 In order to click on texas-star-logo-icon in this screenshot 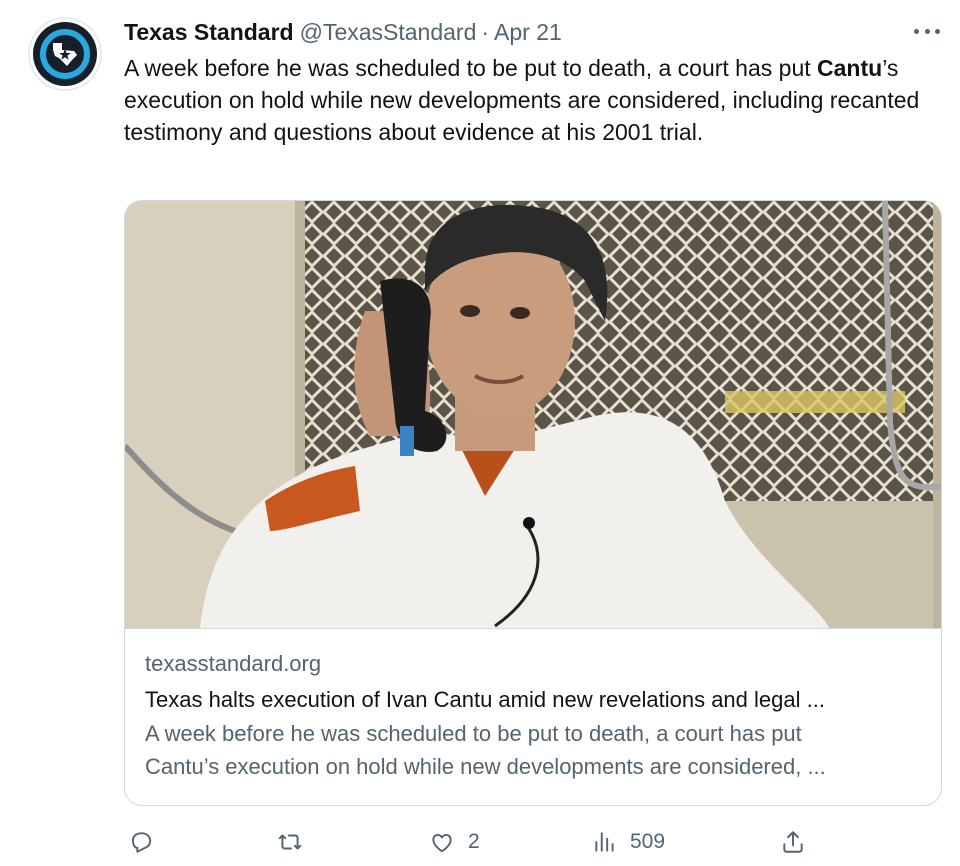, I will do `click(65, 54)`.